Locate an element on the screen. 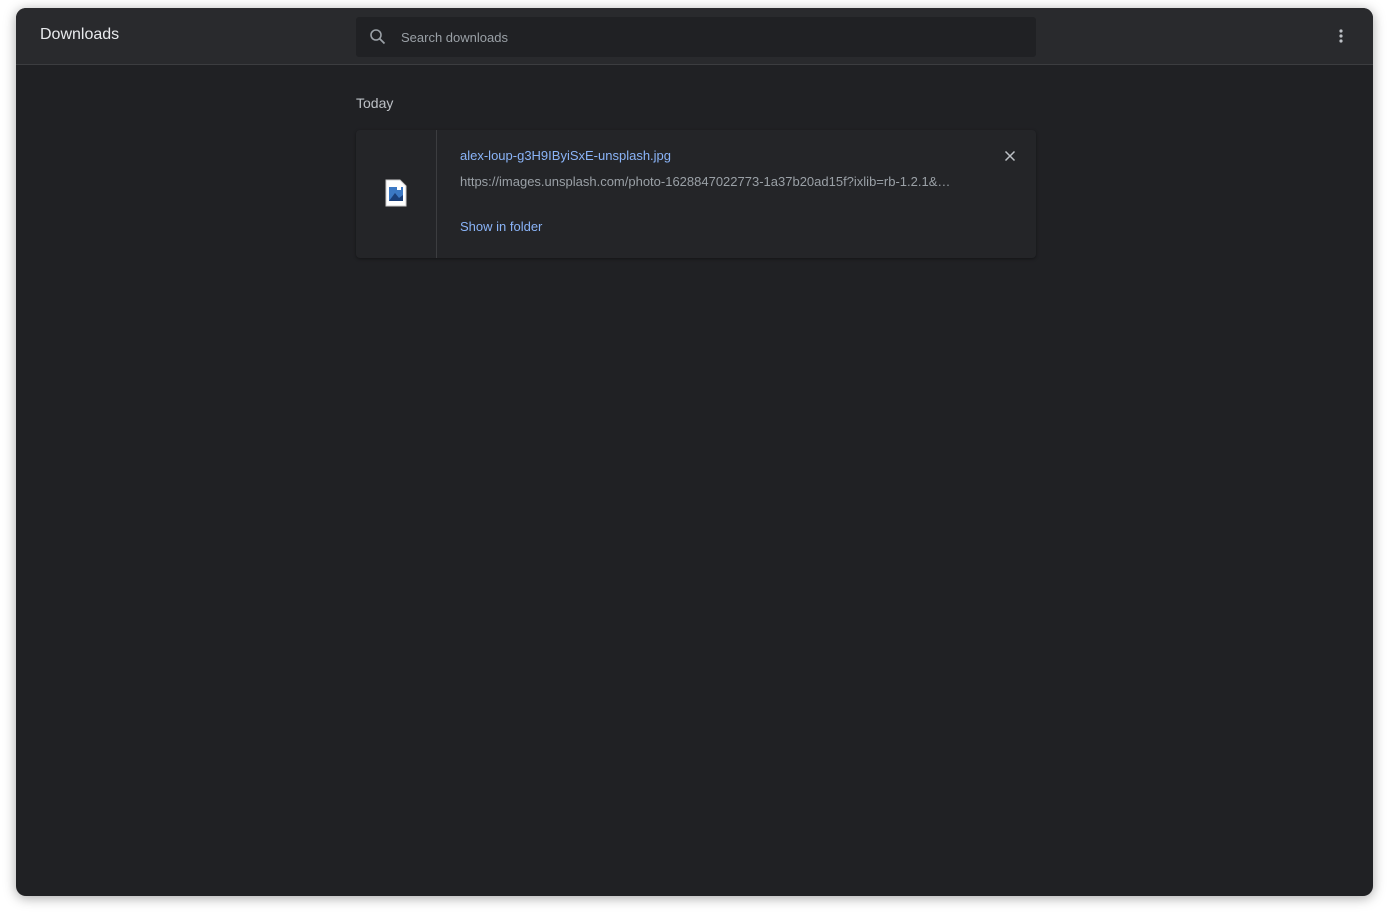  toolbar: Downloads is located at coordinates (694, 36).